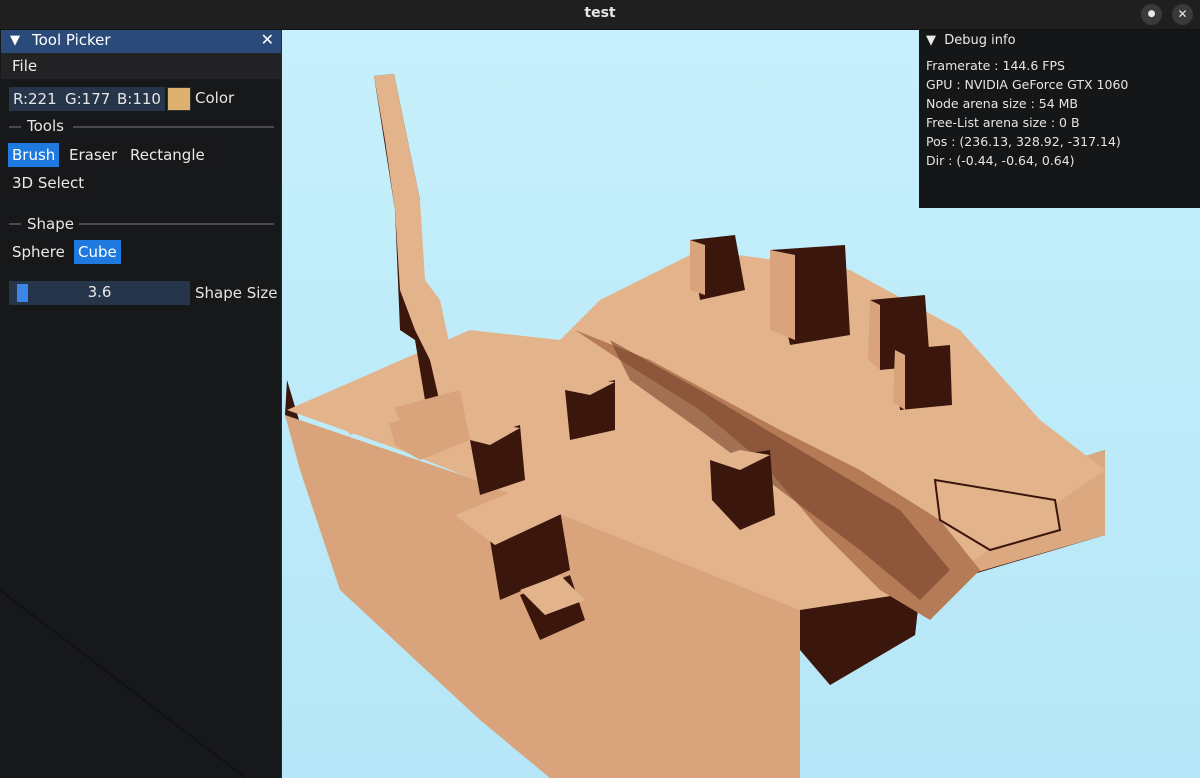 The image size is (1200, 778). Describe the element at coordinates (1002, 103) in the screenshot. I see `node-arena-text: Node arena size : 54 MB` at that location.